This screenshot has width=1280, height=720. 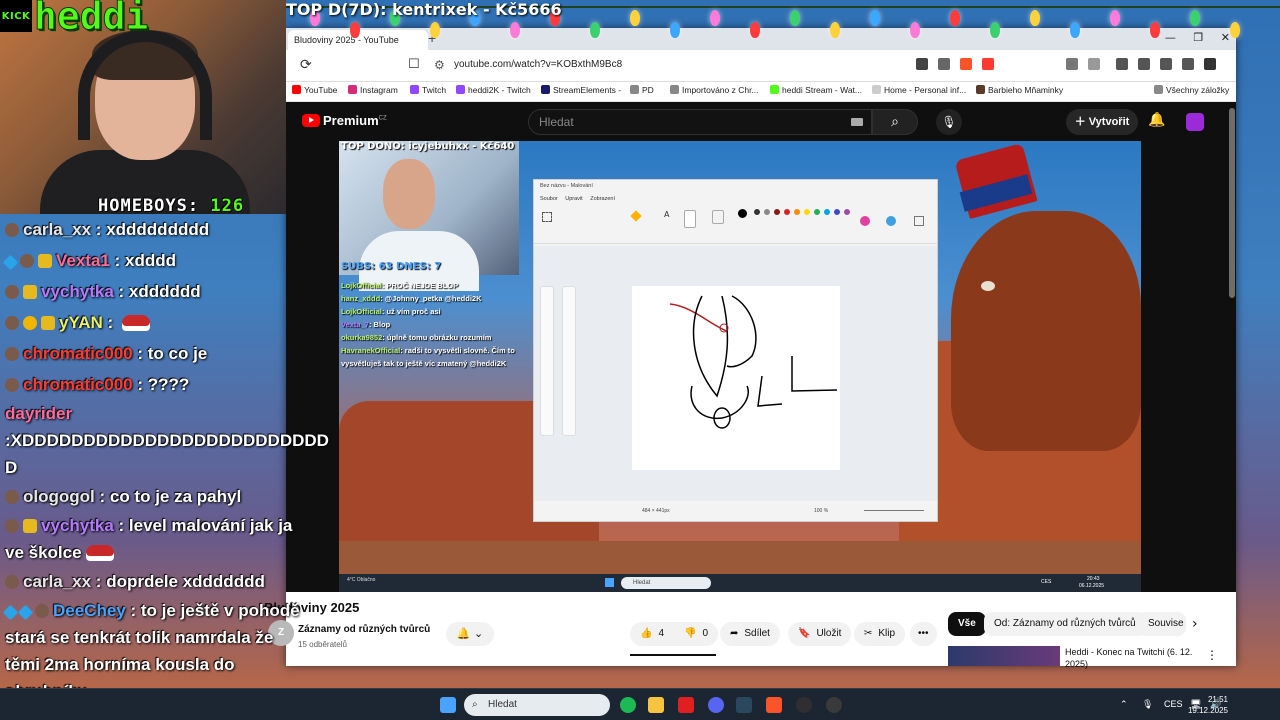 What do you see at coordinates (1004, 656) in the screenshot?
I see `related-video-thumbnail` at bounding box center [1004, 656].